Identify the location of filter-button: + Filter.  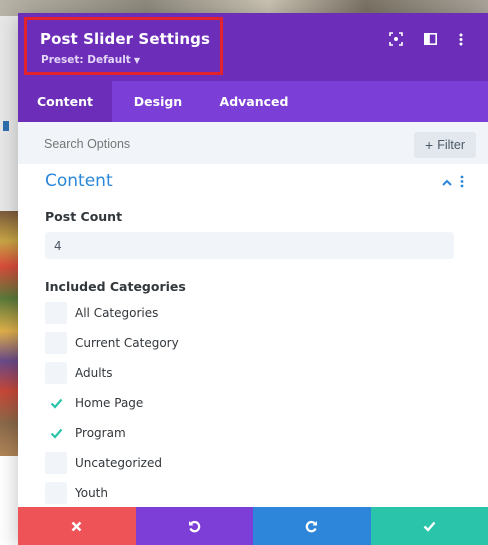
(445, 145).